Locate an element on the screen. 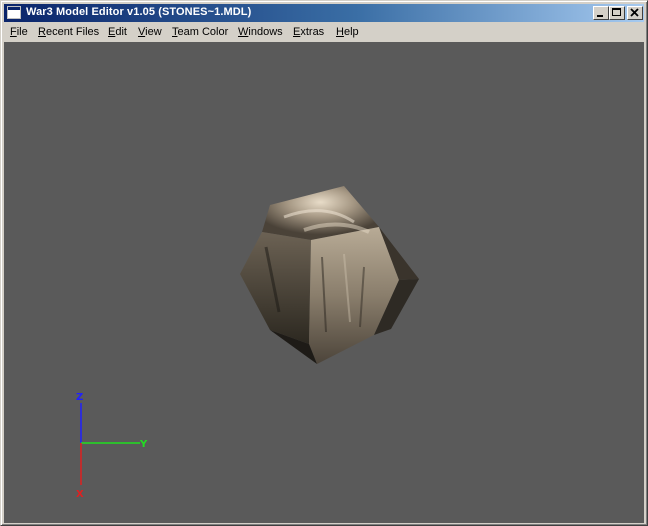  close-icon is located at coordinates (634, 12).